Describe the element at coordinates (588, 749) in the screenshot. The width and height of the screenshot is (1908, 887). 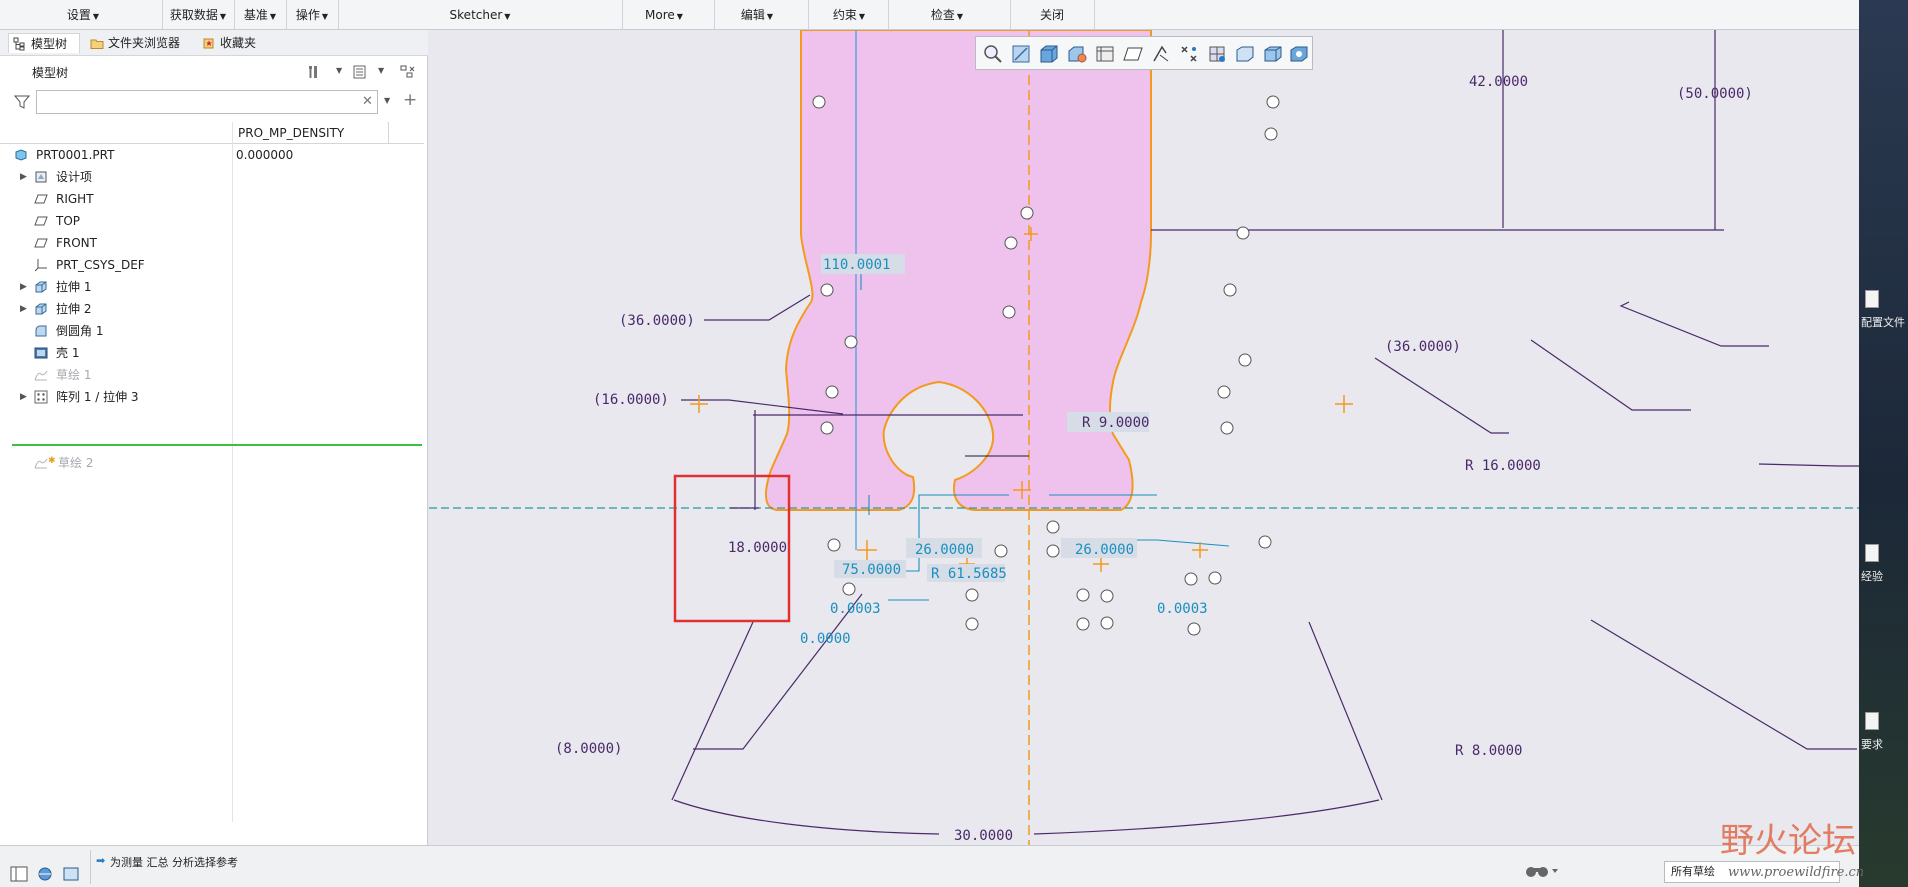
I see `dim-8-left: (8.0000)` at that location.